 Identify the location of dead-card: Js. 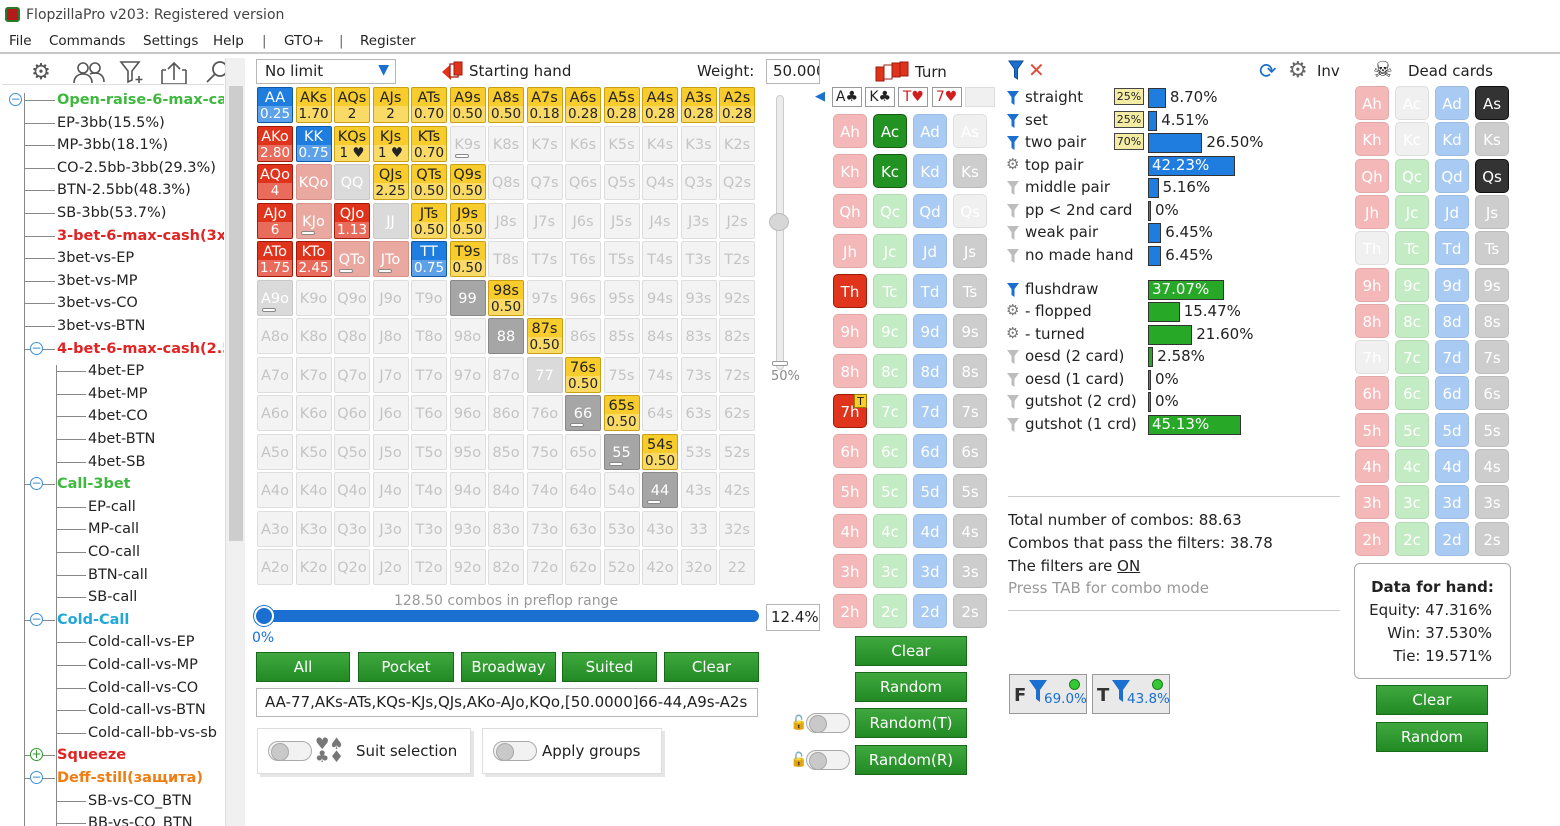
(1492, 211).